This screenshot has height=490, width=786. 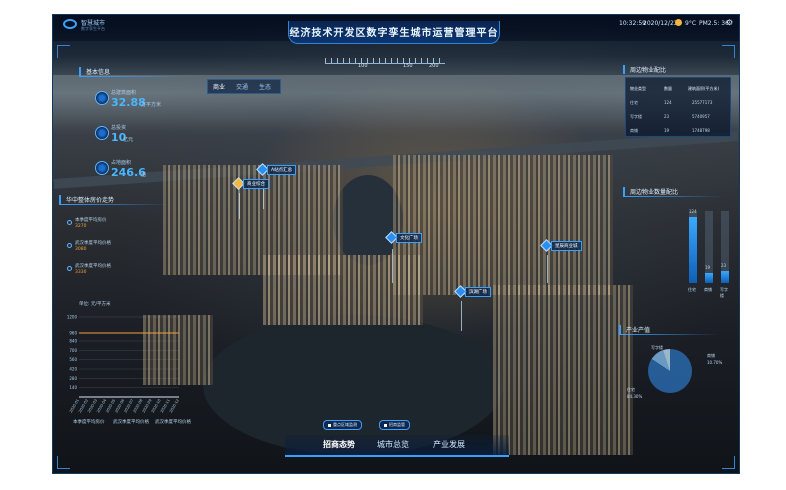 I want to click on date: 2020/12/23, so click(x=660, y=23).